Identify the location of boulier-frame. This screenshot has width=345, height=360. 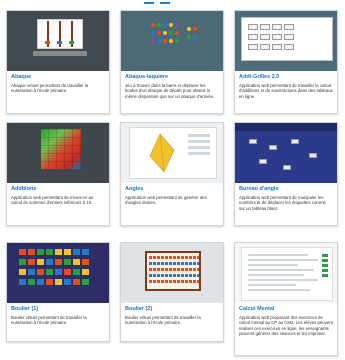
(173, 271).